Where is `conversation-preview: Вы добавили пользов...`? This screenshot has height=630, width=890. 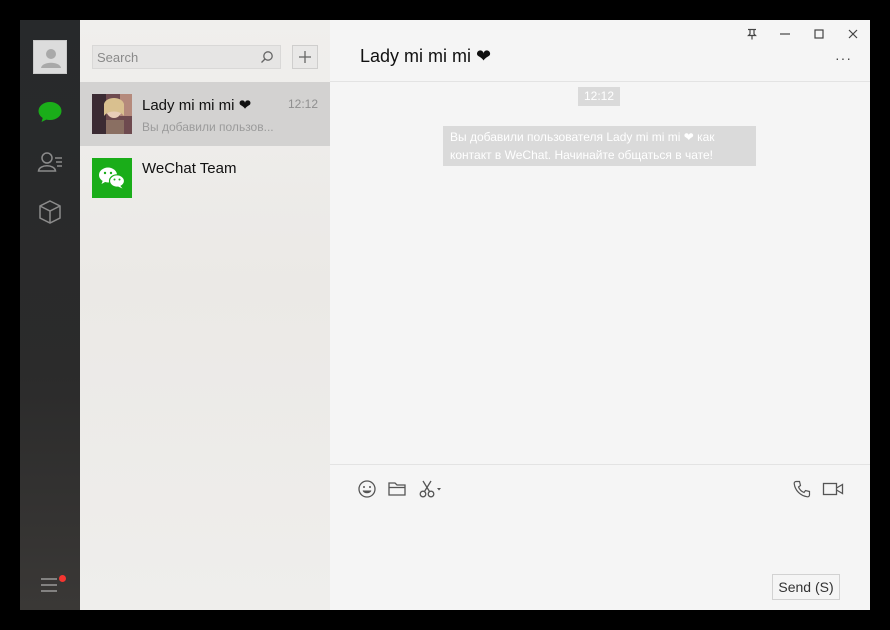
conversation-preview: Вы добавили пользов... is located at coordinates (208, 127).